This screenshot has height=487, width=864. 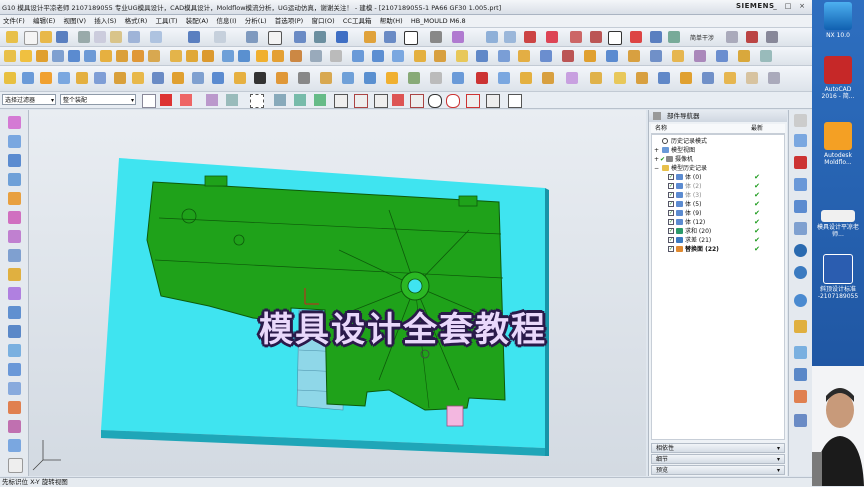 What do you see at coordinates (14, 369) in the screenshot?
I see `mold-navigator-icon` at bounding box center [14, 369].